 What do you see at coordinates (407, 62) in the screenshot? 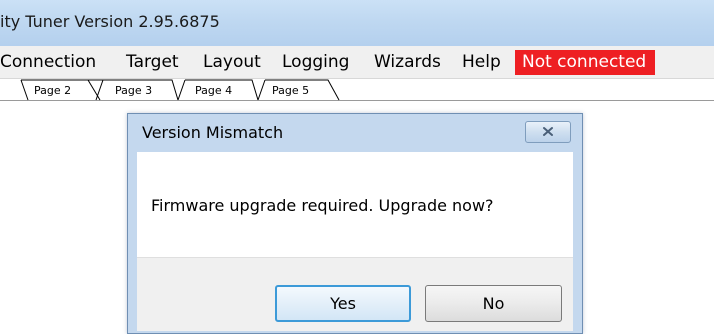
I see `menu-wizards: Wizards` at bounding box center [407, 62].